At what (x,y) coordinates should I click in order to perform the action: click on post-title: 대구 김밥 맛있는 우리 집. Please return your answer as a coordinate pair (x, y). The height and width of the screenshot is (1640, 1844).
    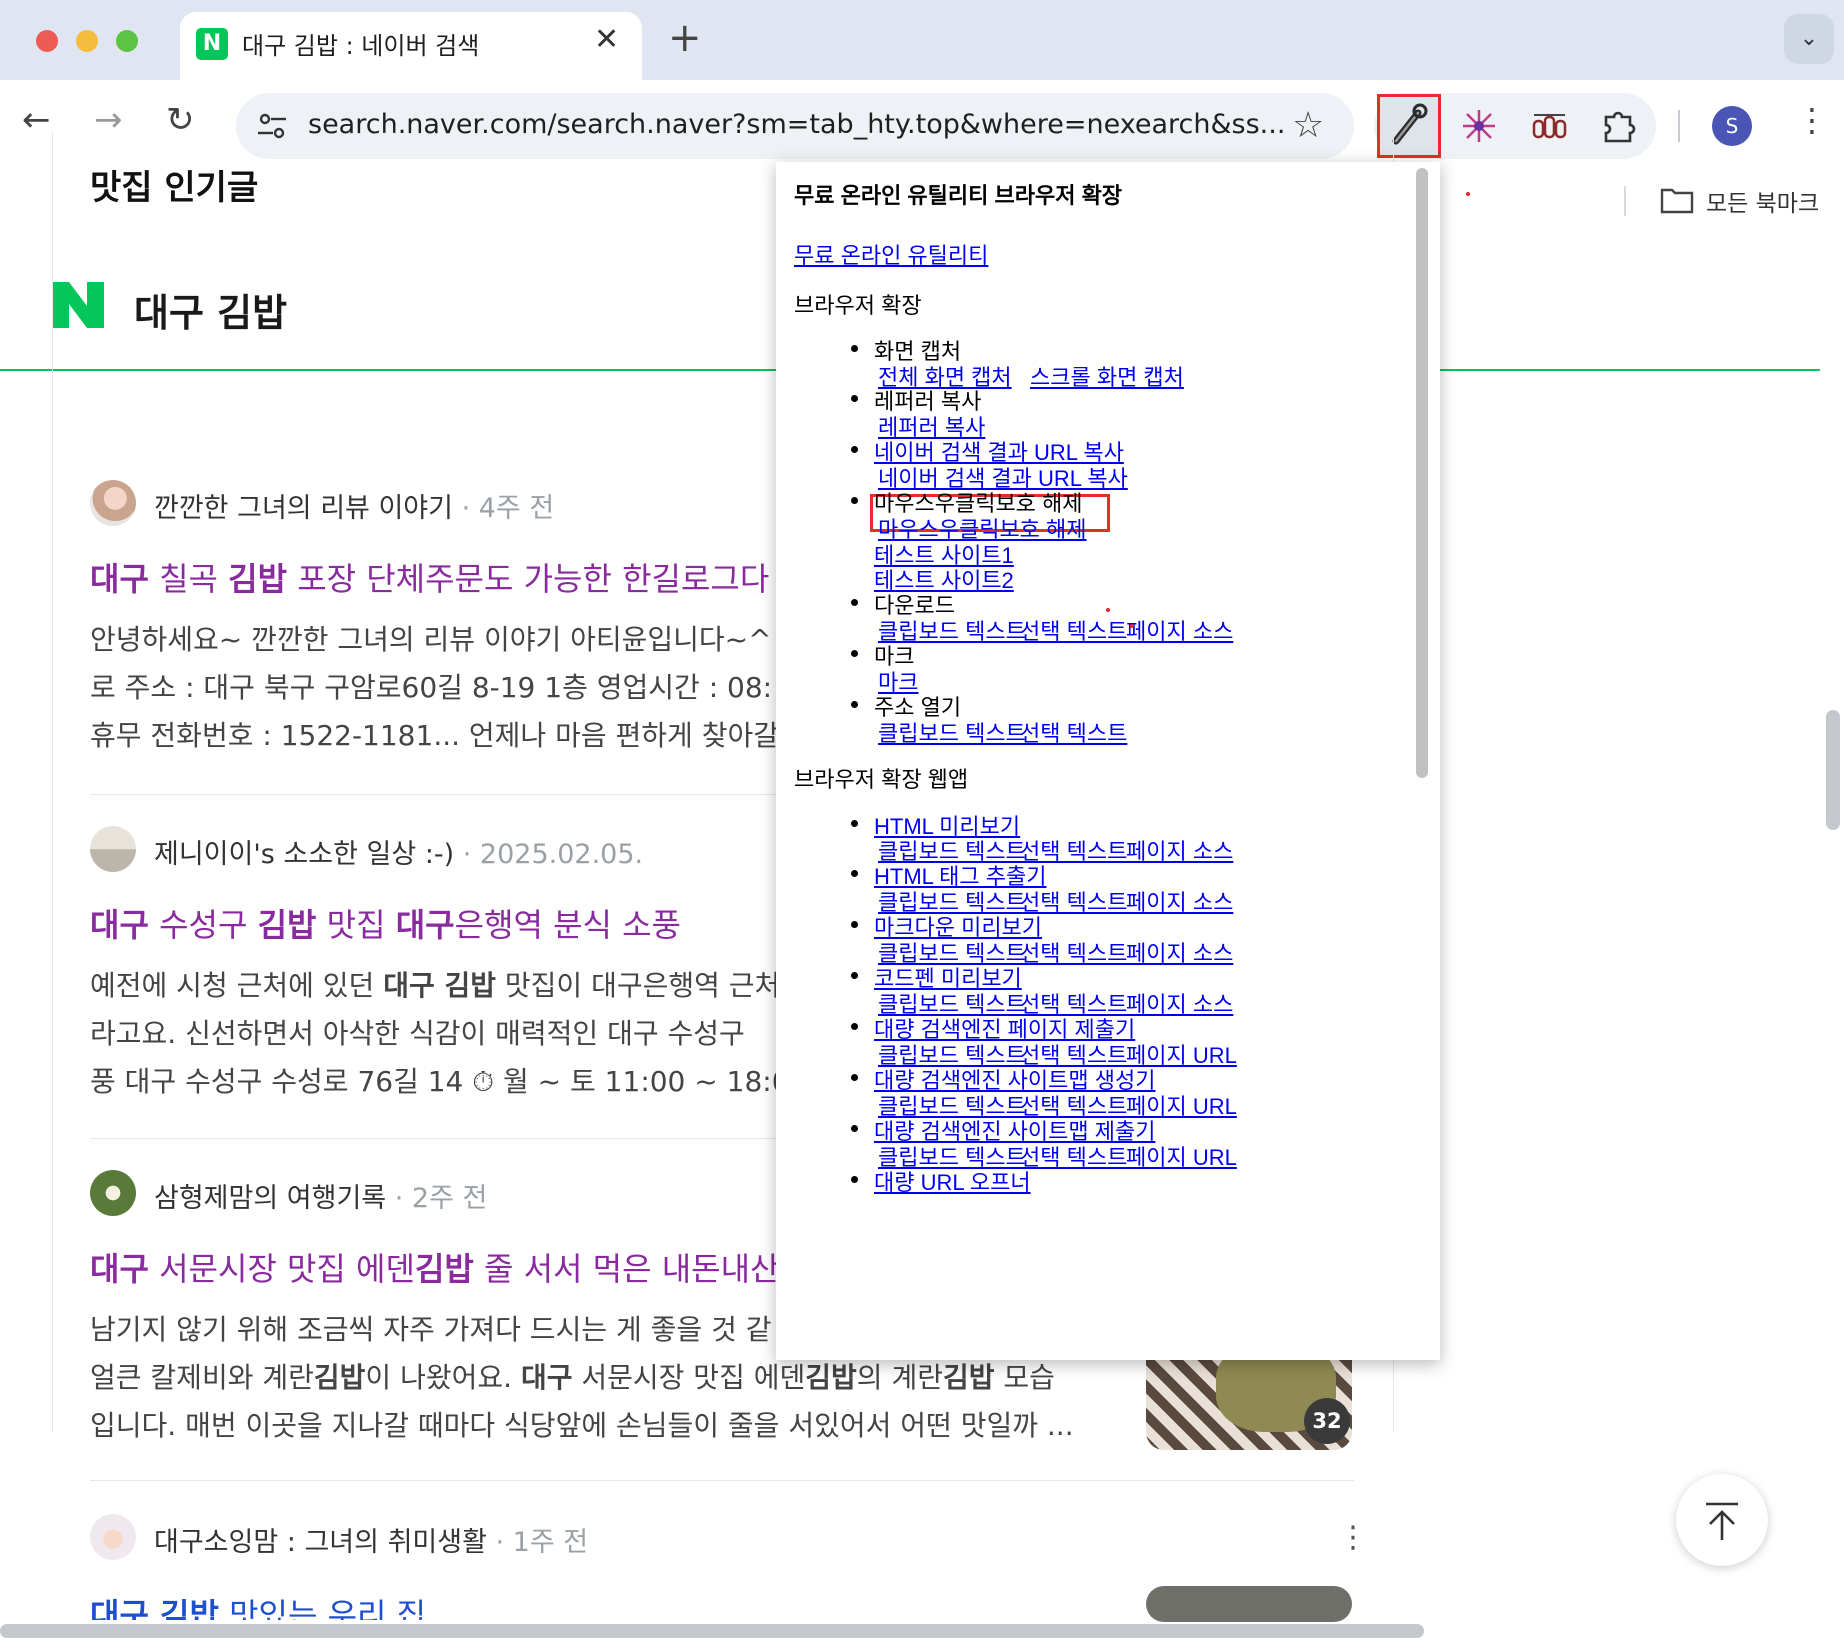
    Looking at the image, I should click on (435, 1605).